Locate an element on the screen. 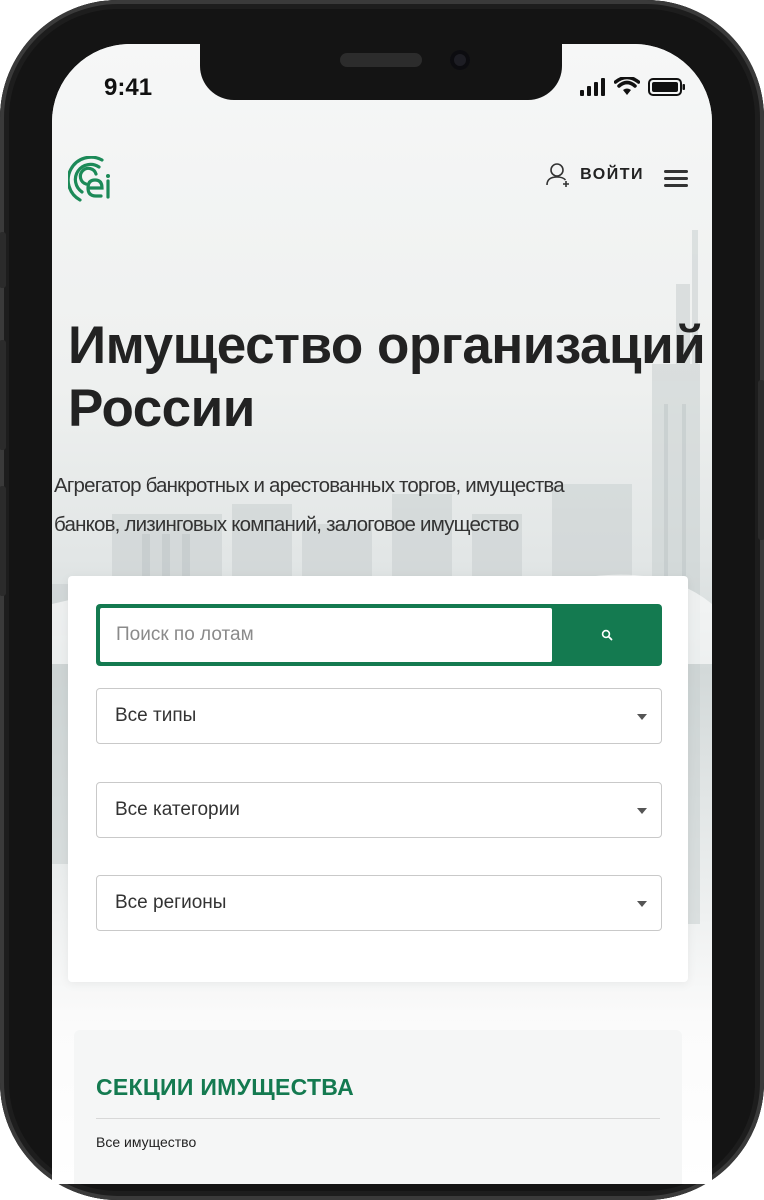 This screenshot has height=1200, width=764. login-label: войти is located at coordinates (612, 174).